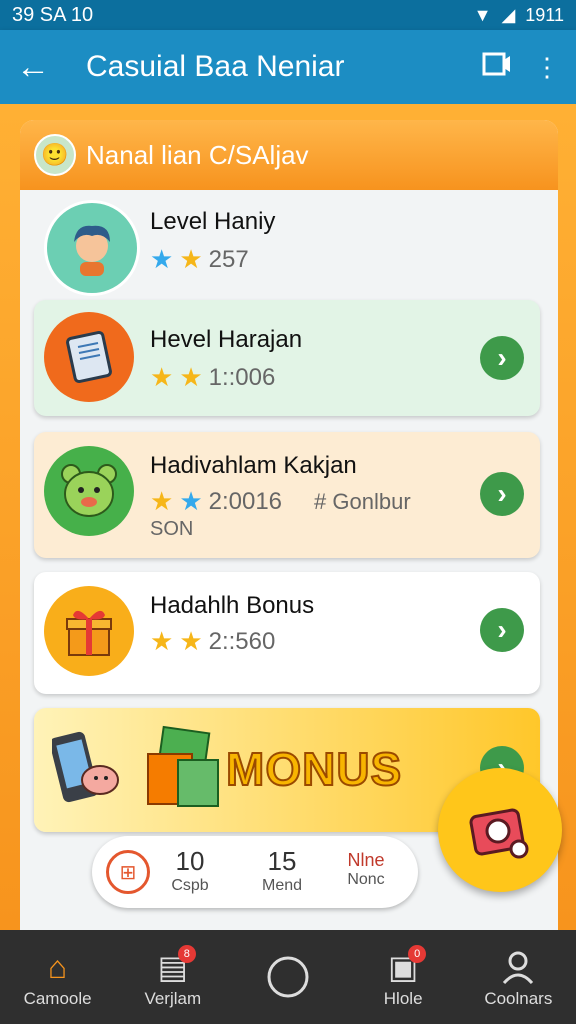 This screenshot has width=576, height=1024. What do you see at coordinates (245, 501) in the screenshot?
I see `row-value: 2:0016` at bounding box center [245, 501].